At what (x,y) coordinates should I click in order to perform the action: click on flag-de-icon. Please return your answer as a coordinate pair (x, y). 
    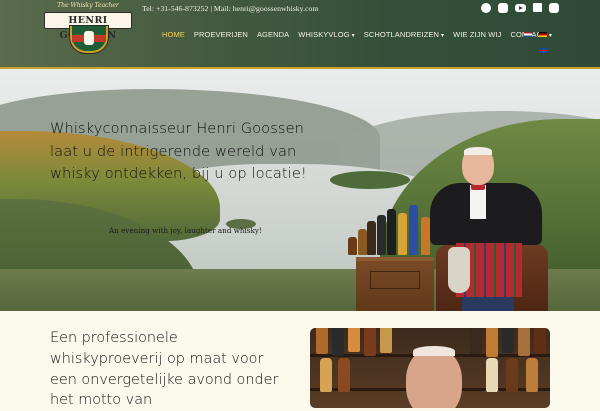
    Looking at the image, I should click on (543, 34).